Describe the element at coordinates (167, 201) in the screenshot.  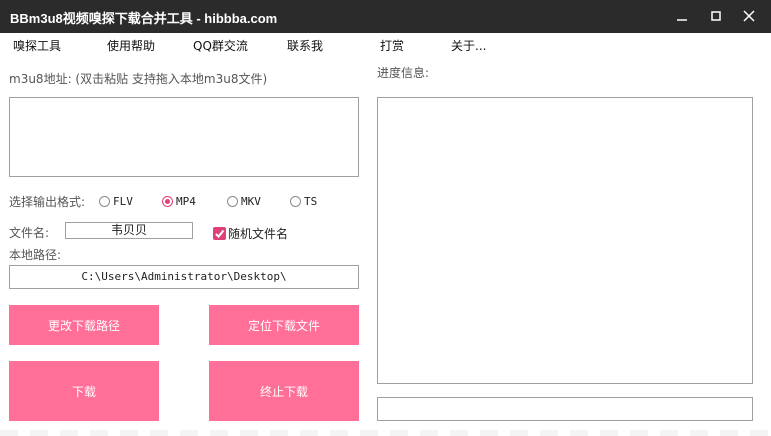
I see `radio-indicator-selected` at that location.